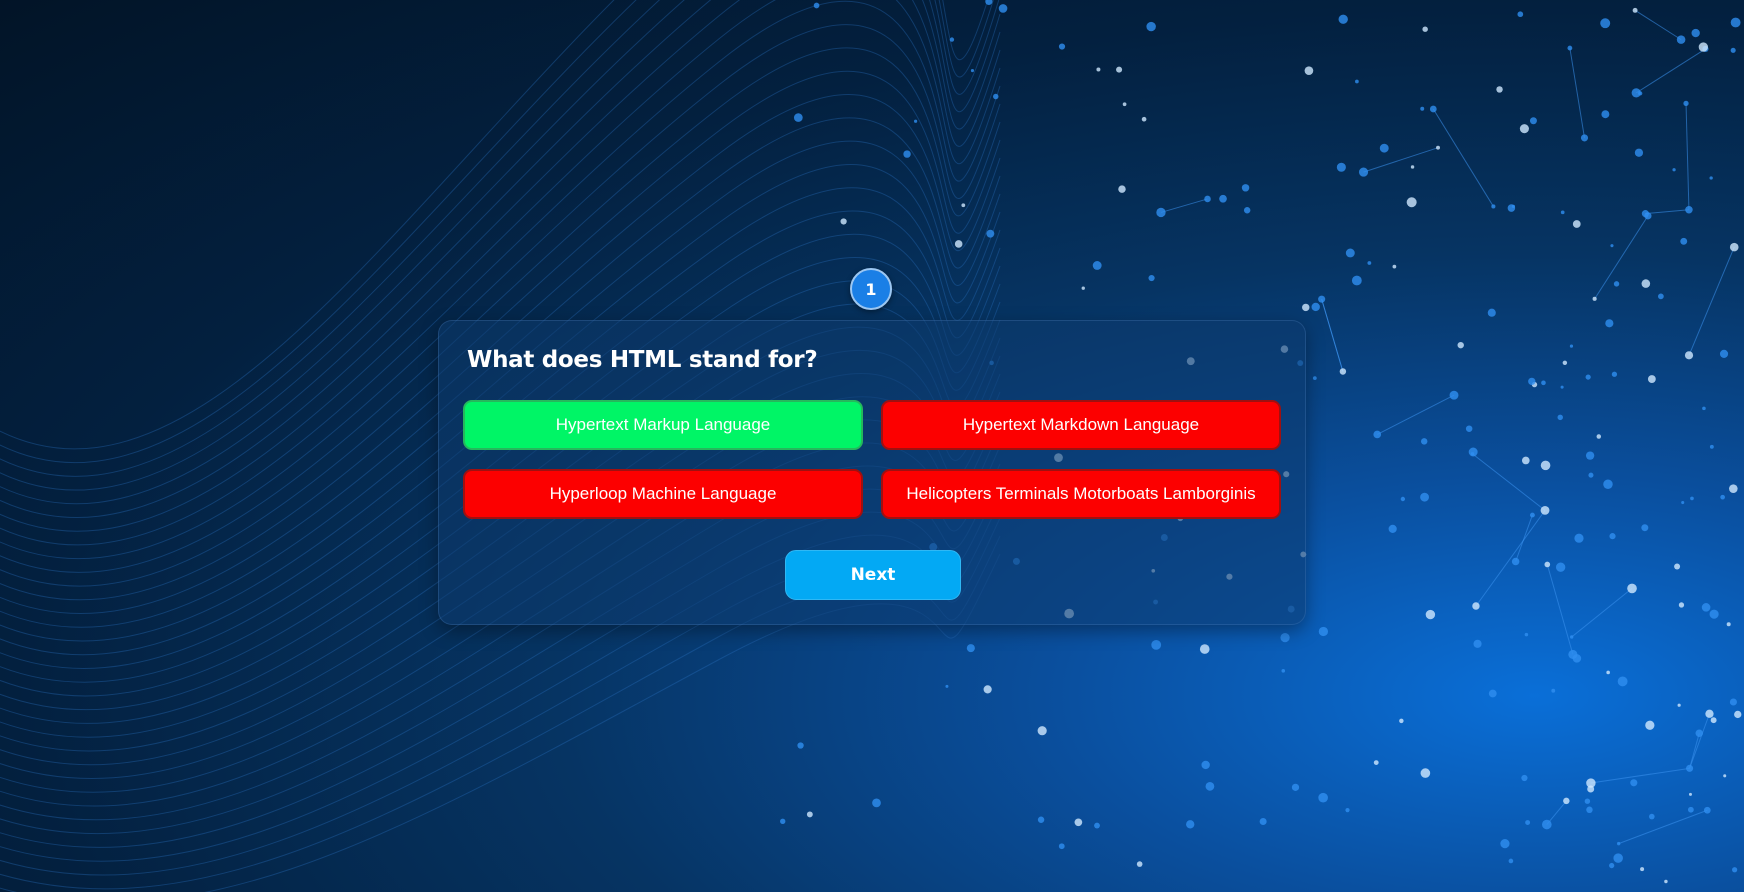 The width and height of the screenshot is (1744, 892). Describe the element at coordinates (663, 494) in the screenshot. I see `answer-option-3: Hyperloop Machine Language` at that location.